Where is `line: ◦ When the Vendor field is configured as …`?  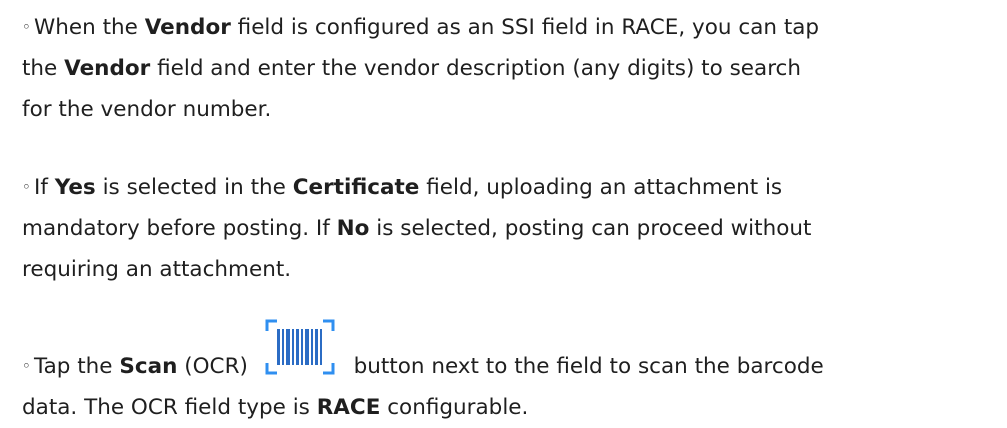 line: ◦ When the Vendor field is configured as … is located at coordinates (509, 27).